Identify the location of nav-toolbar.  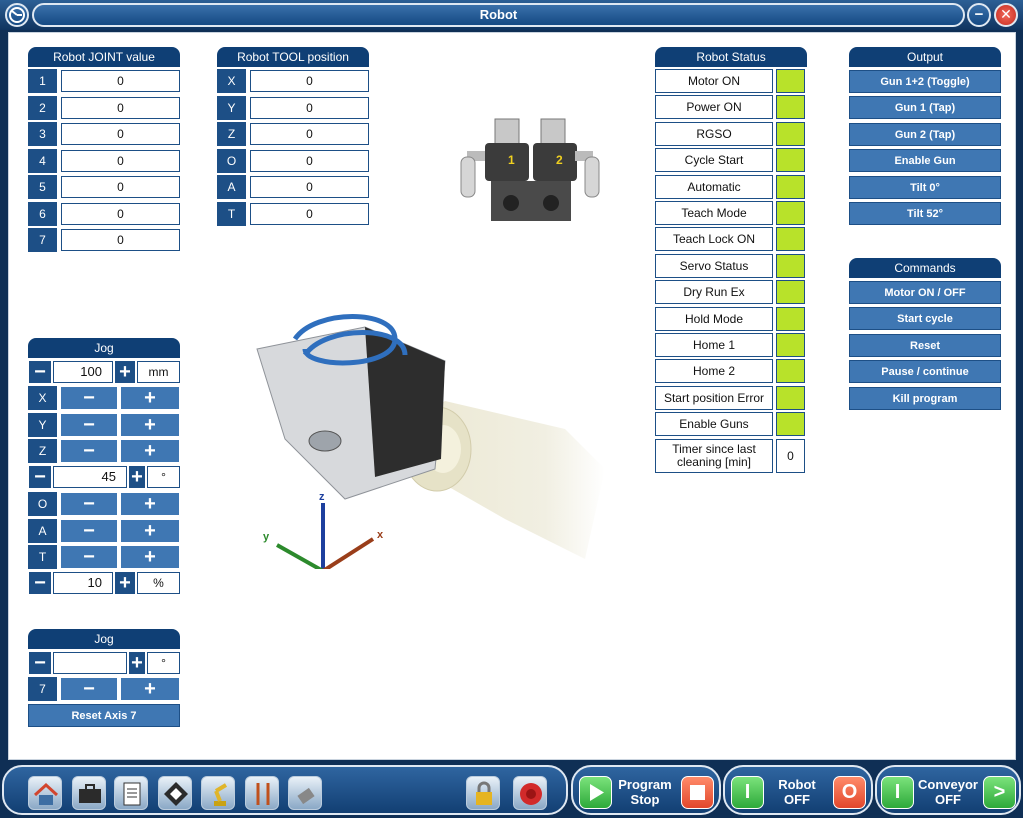
(285, 790).